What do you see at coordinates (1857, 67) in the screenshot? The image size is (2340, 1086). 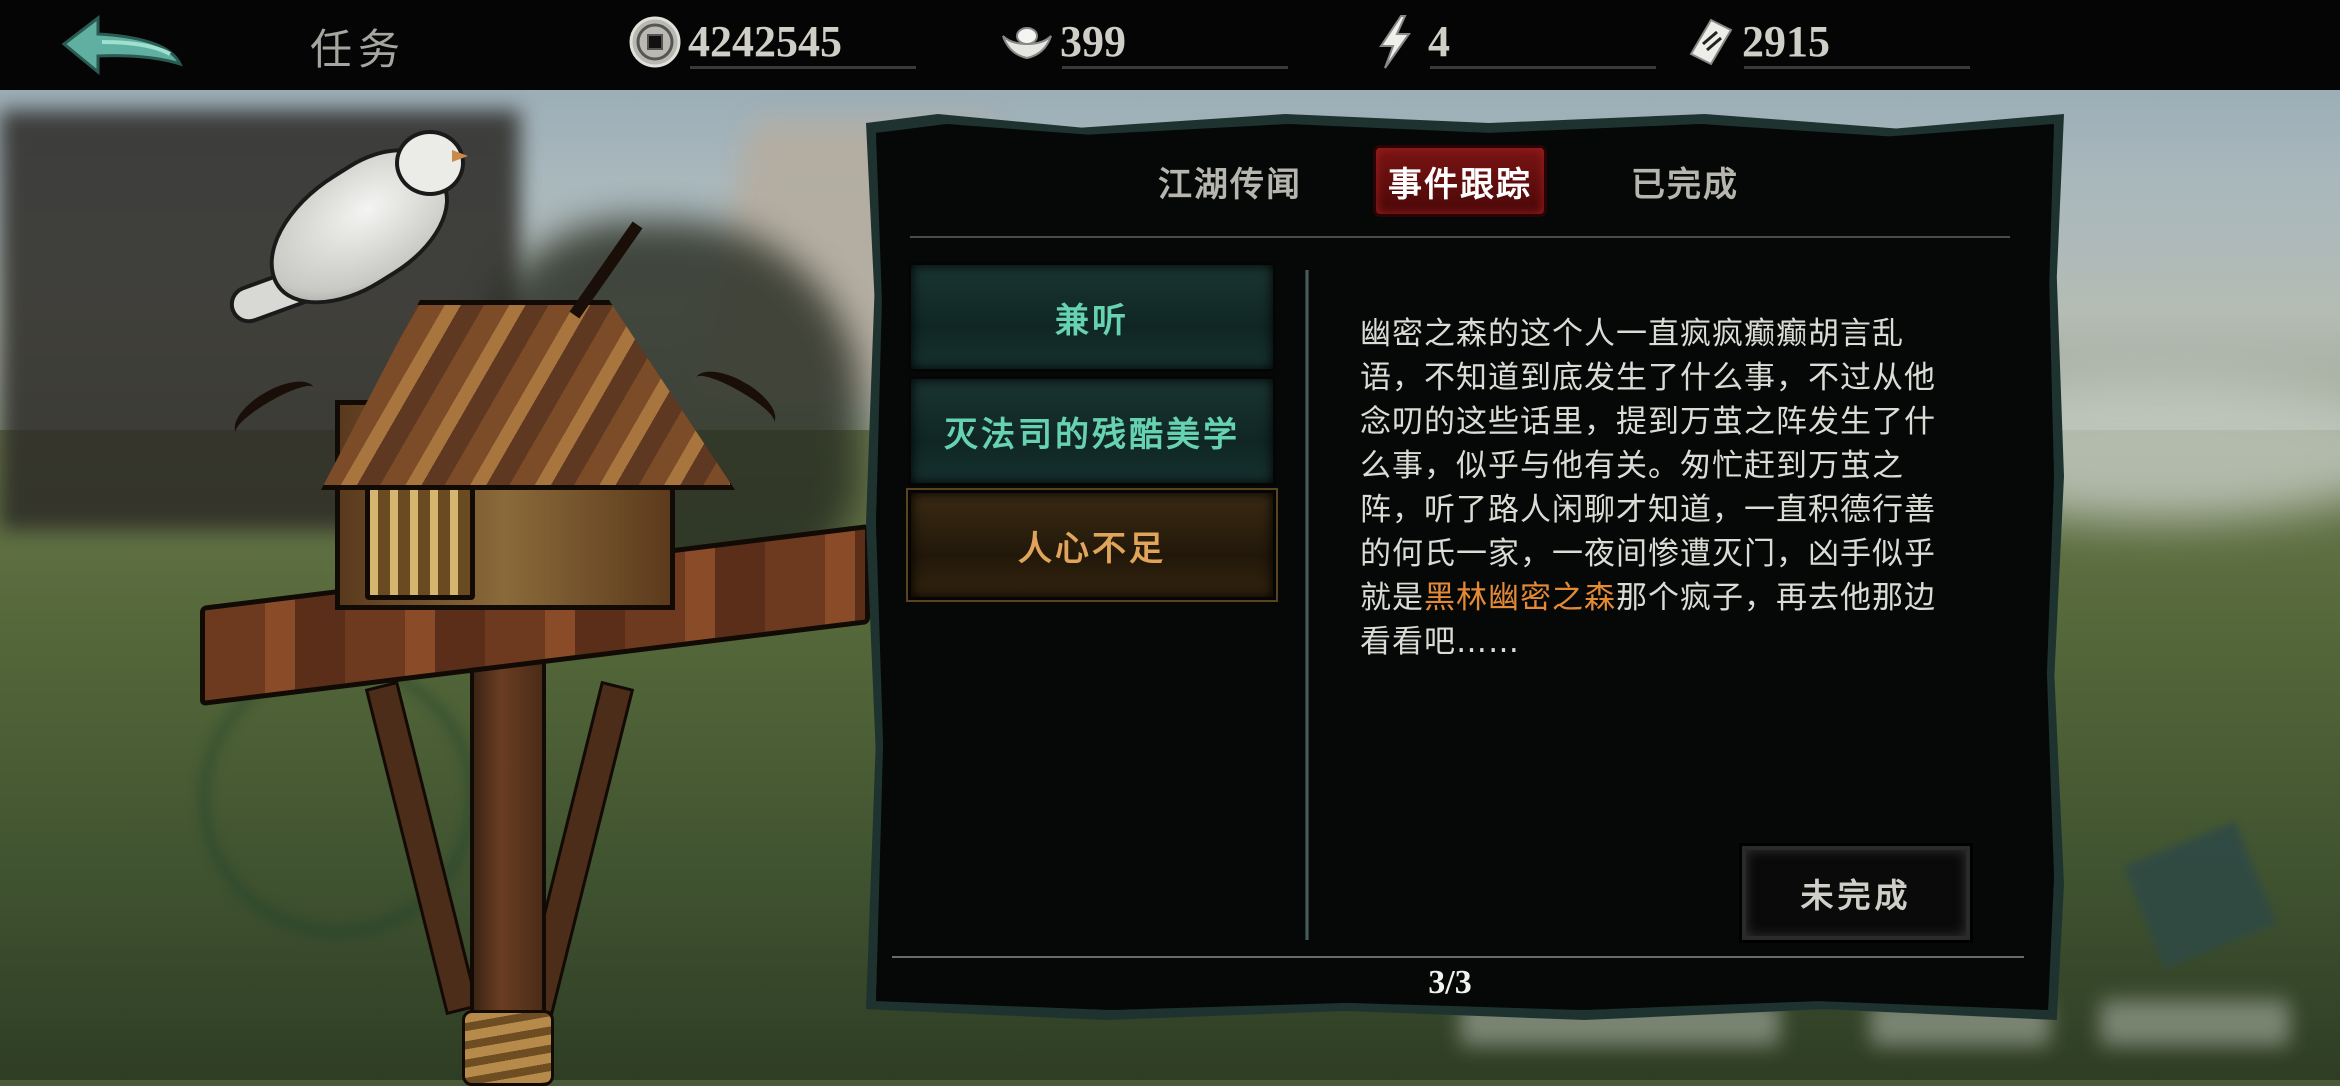 I see `tickets-underline` at bounding box center [1857, 67].